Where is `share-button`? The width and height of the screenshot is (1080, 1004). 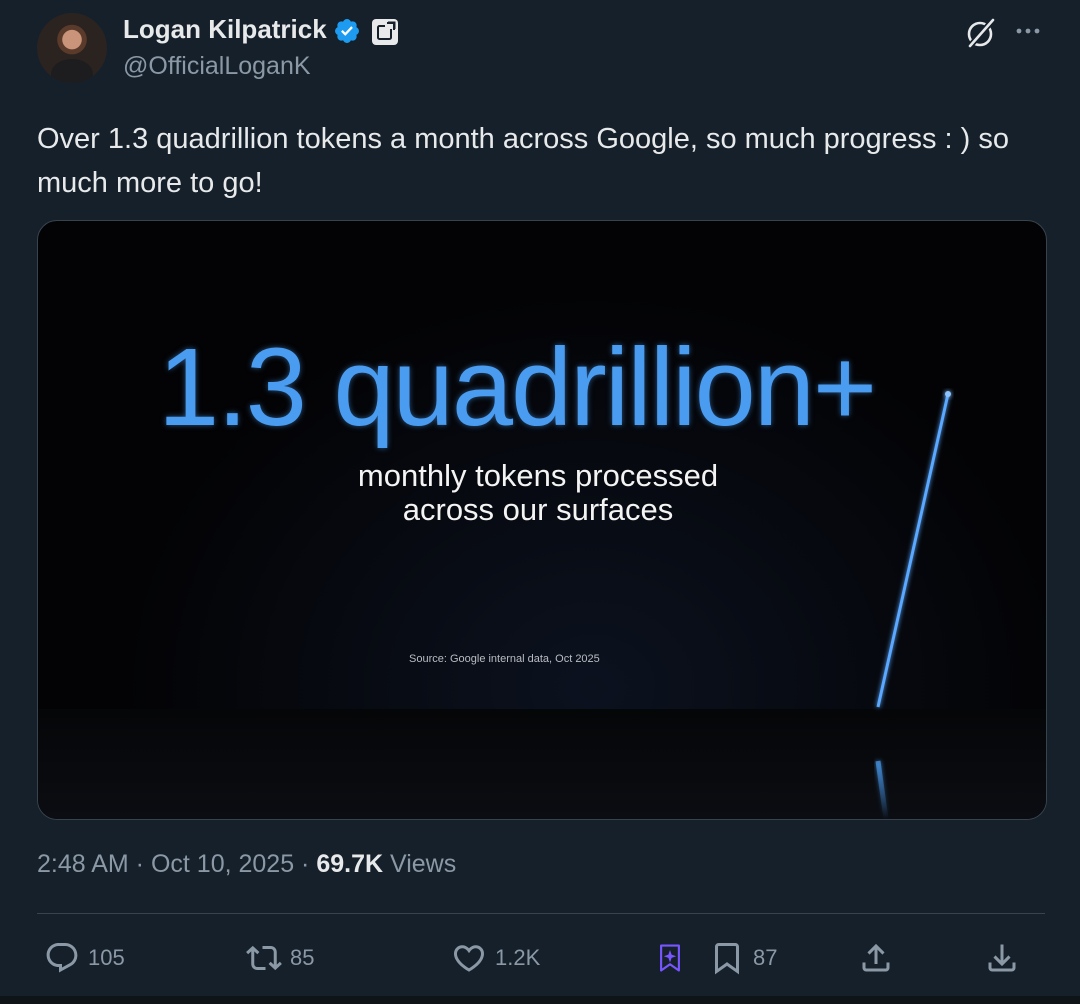
share-button is located at coordinates (876, 958).